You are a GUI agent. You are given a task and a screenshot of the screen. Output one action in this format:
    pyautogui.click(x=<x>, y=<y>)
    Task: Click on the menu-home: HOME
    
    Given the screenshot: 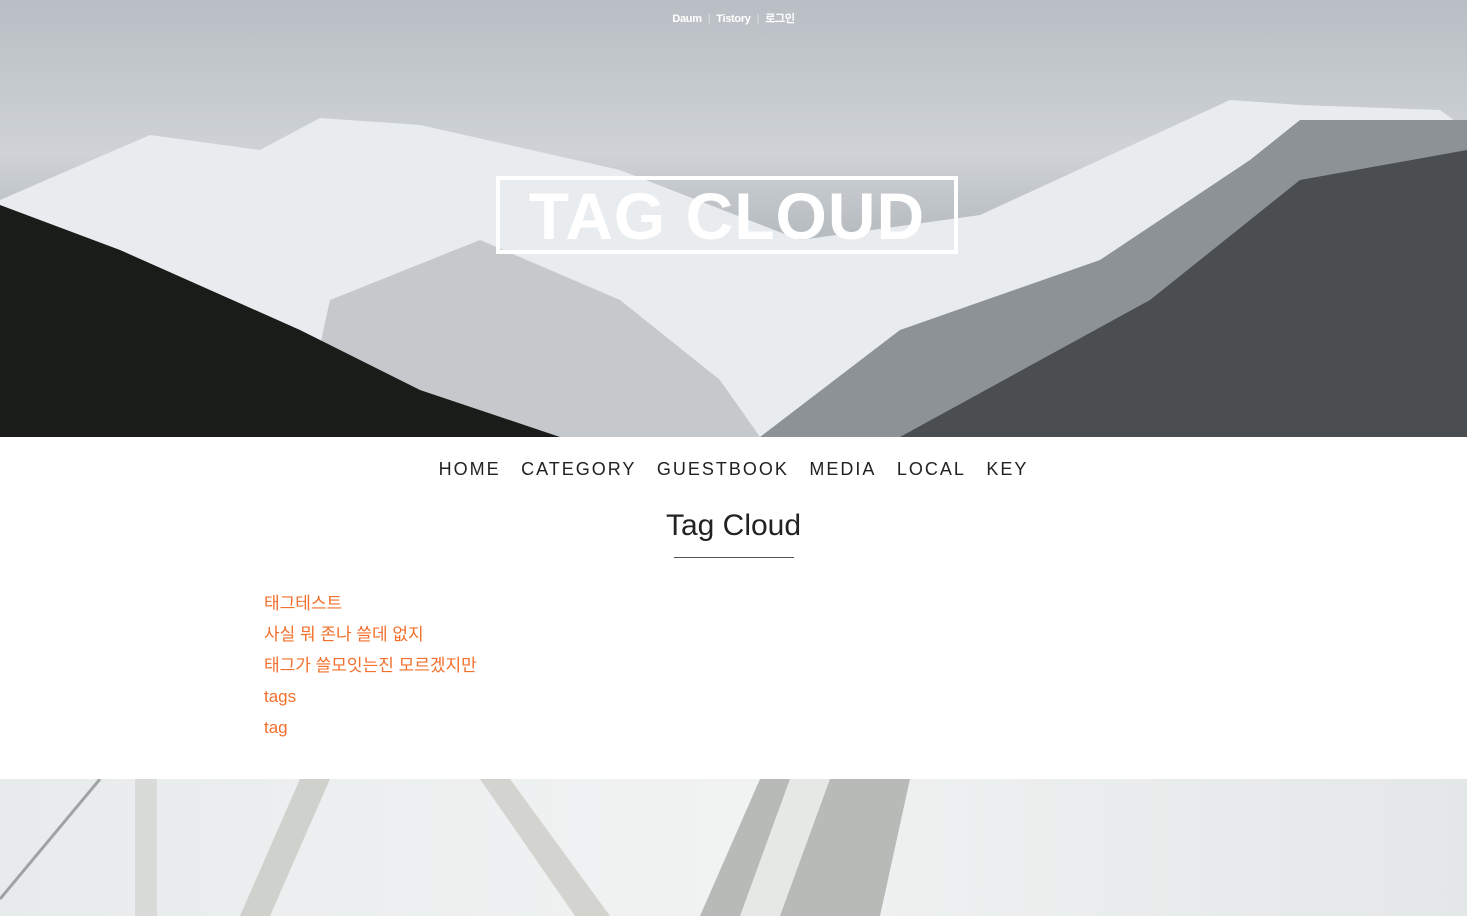 What is the action you would take?
    pyautogui.click(x=470, y=469)
    